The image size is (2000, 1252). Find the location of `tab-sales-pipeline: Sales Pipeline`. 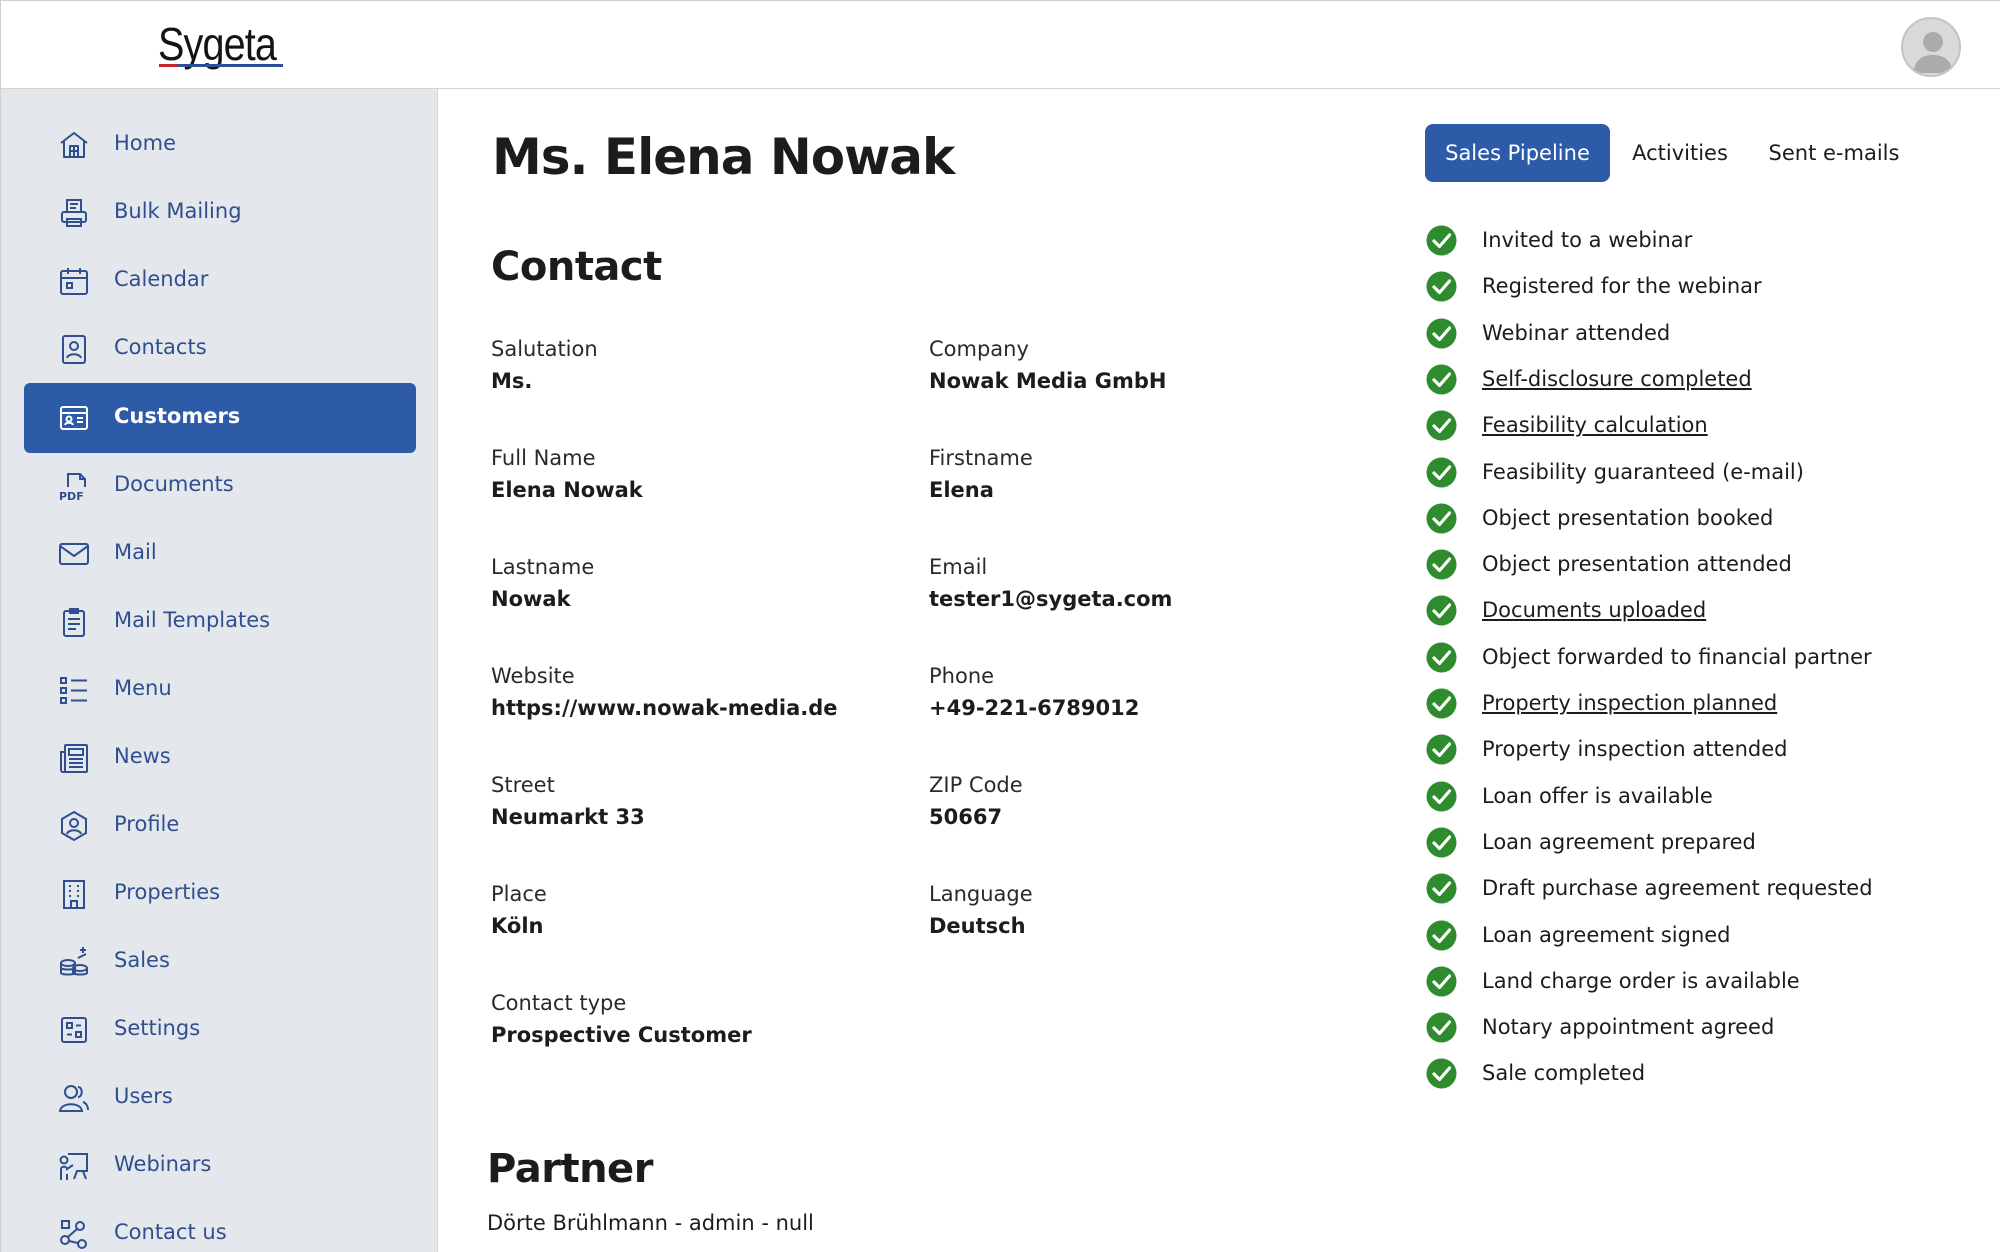

tab-sales-pipeline: Sales Pipeline is located at coordinates (1517, 153).